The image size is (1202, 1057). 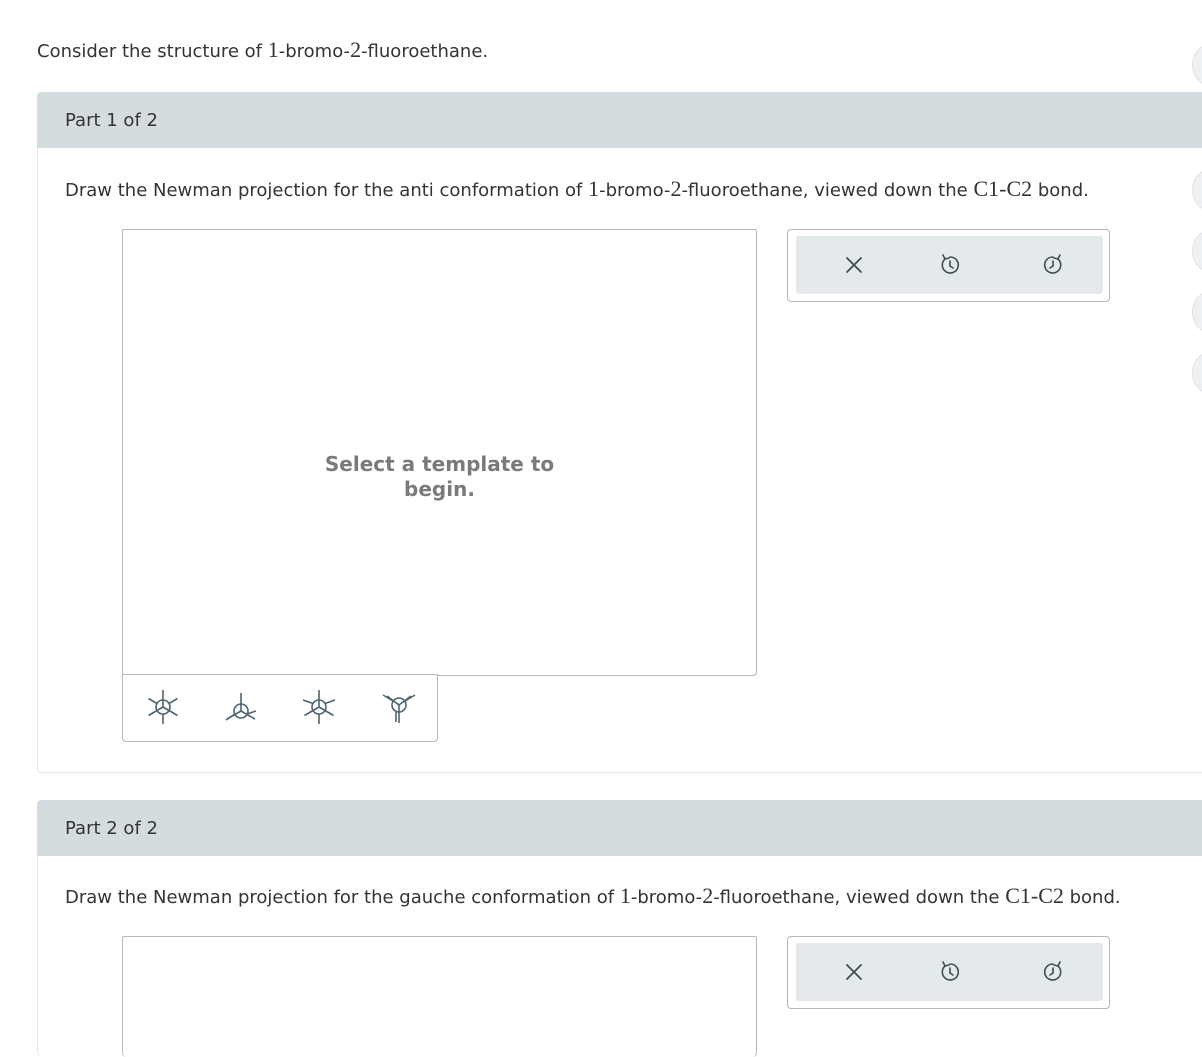 I want to click on template-newman-staggered, so click(x=163, y=707).